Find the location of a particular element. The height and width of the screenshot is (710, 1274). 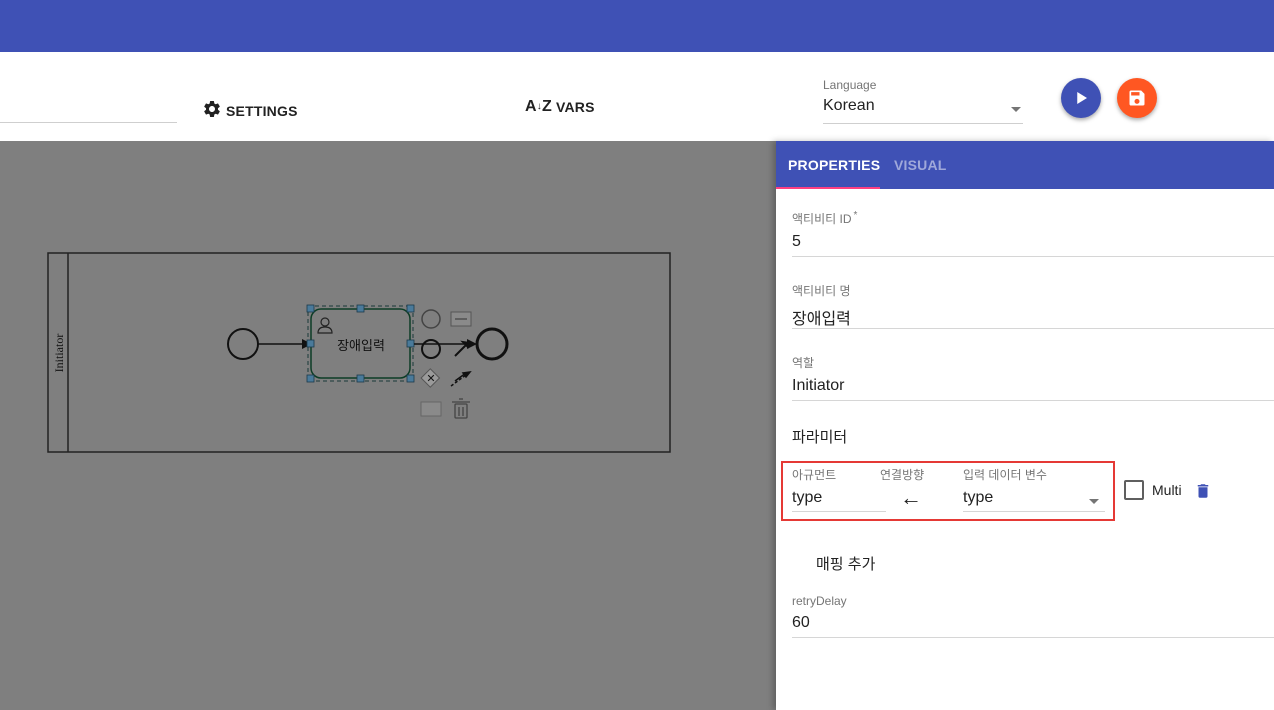

save-icon is located at coordinates (1137, 98).